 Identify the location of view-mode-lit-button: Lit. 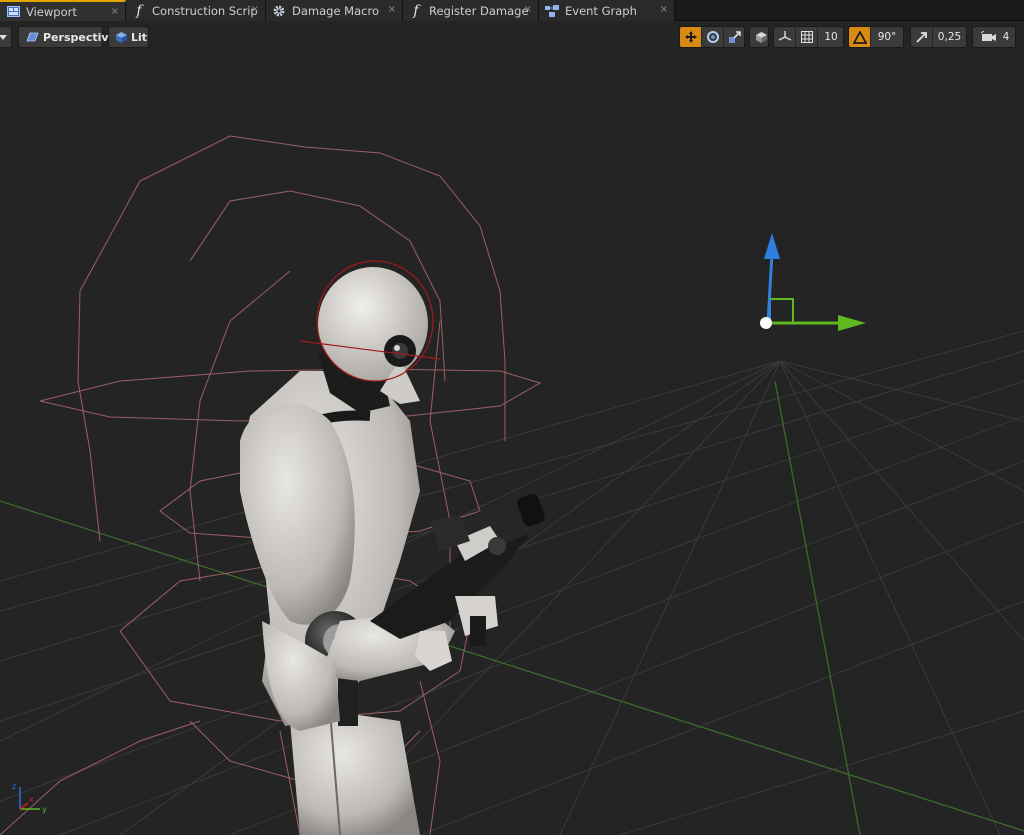
(128, 37).